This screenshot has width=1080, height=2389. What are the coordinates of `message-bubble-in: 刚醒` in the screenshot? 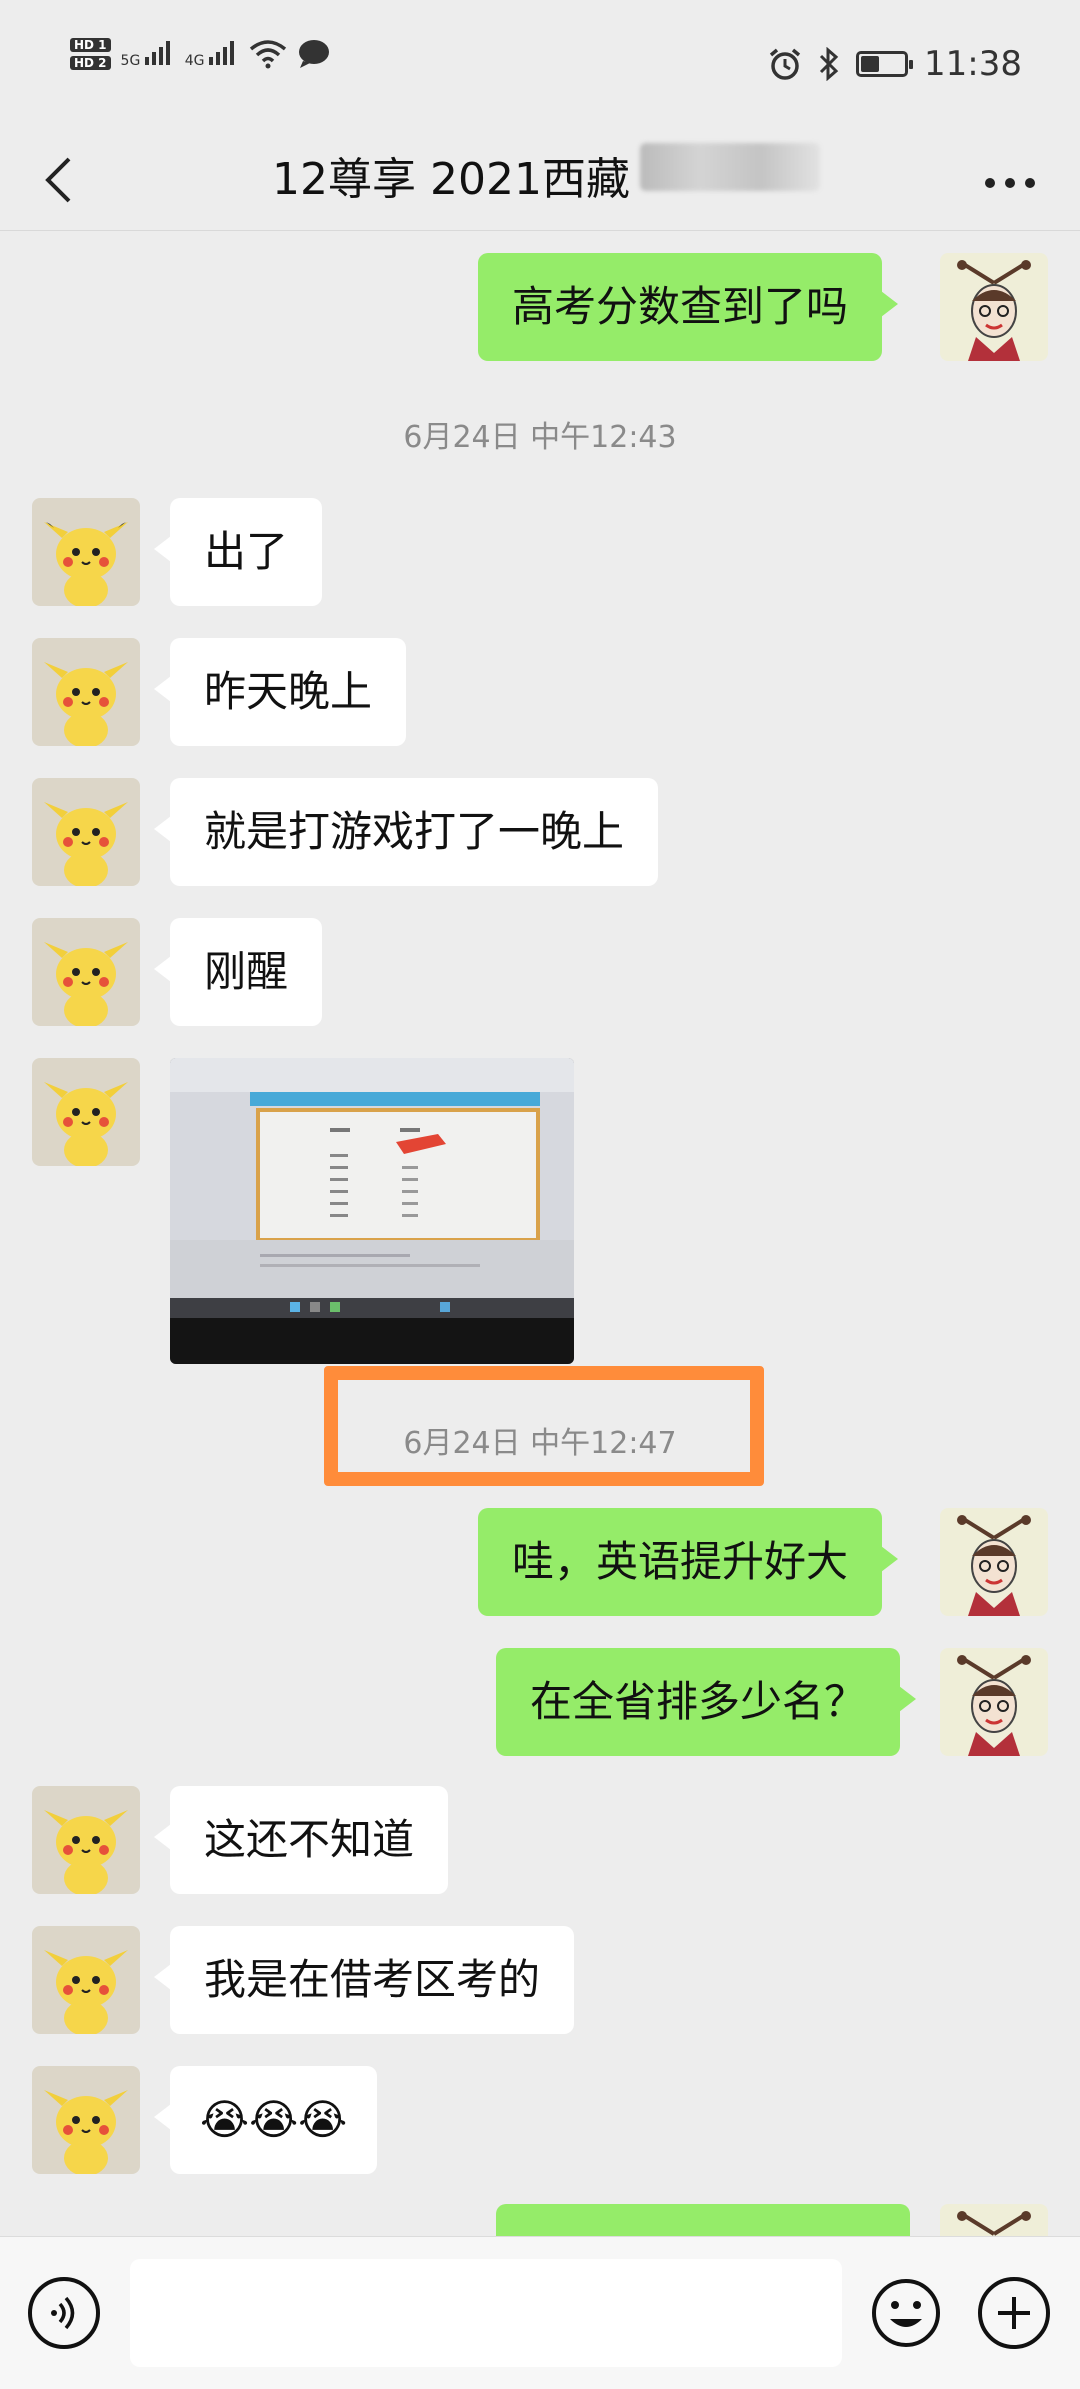 It's located at (238, 972).